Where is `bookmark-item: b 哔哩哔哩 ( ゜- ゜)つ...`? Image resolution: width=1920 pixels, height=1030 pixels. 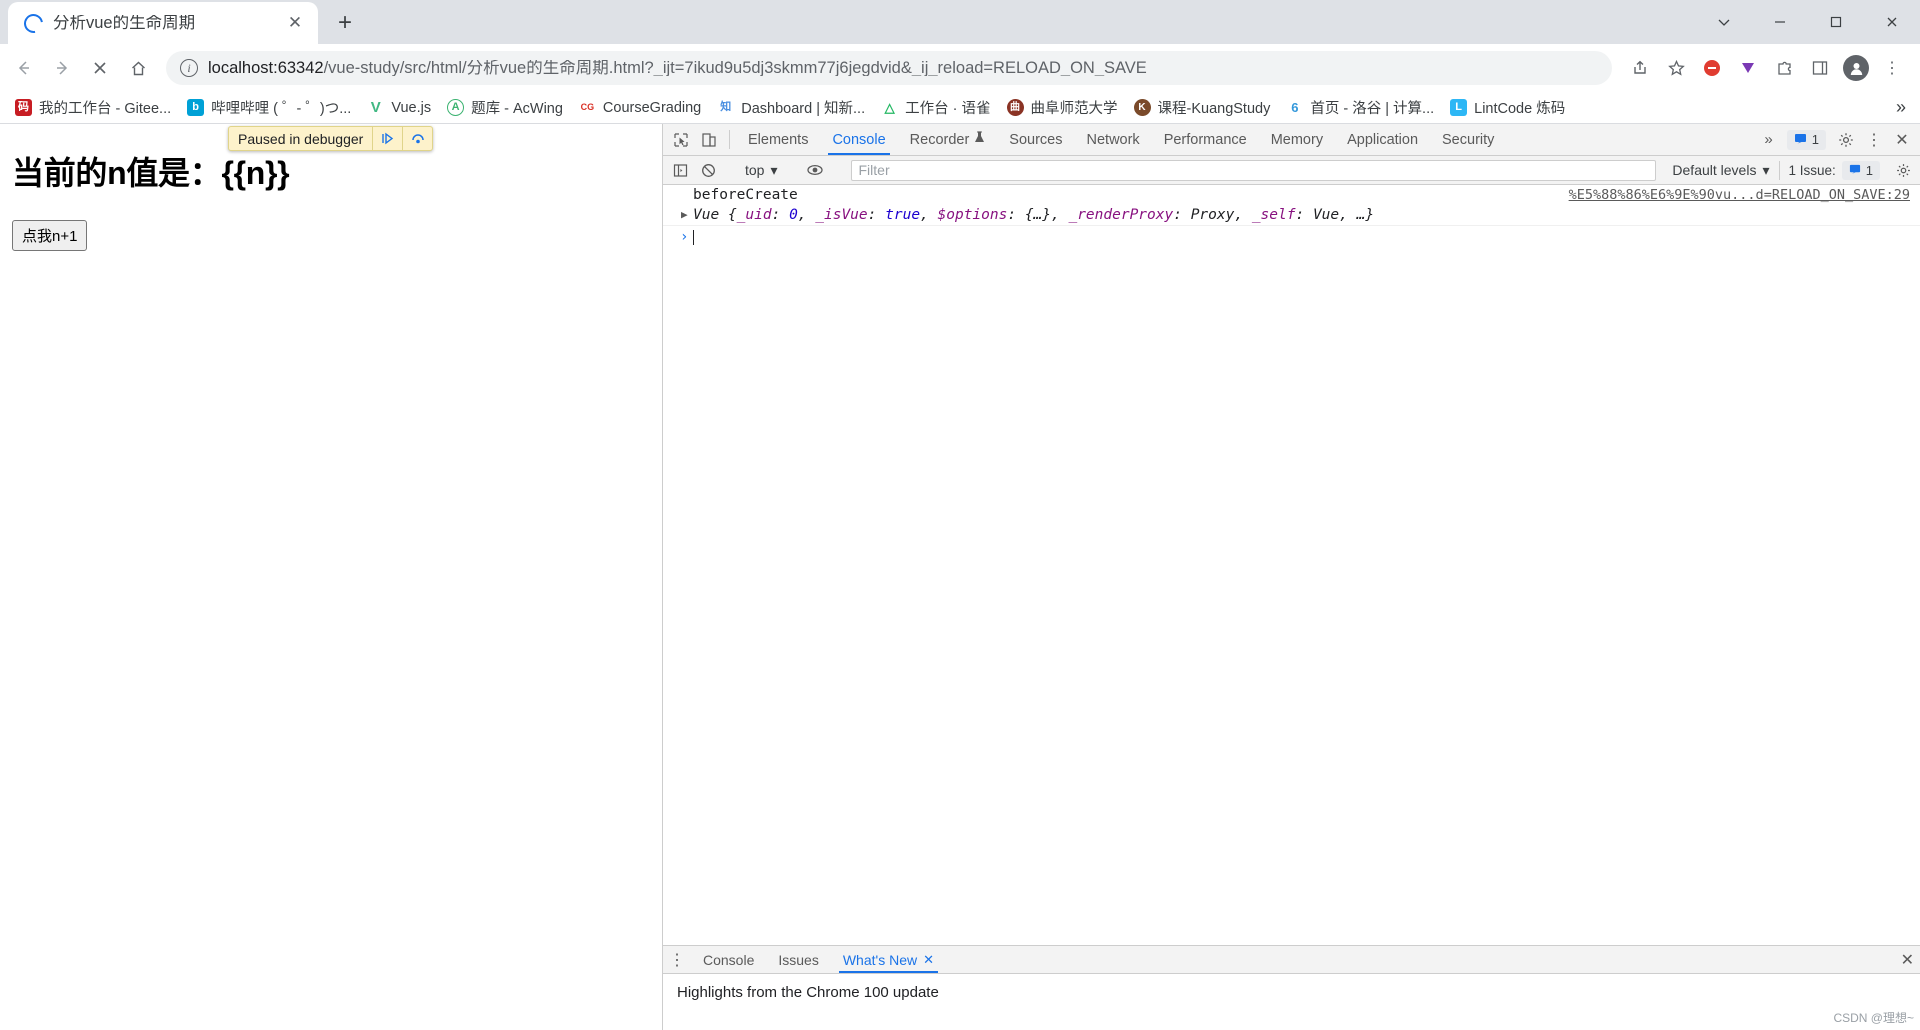 bookmark-item: b 哔哩哔哩 ( ゜- ゜)つ... is located at coordinates (269, 107).